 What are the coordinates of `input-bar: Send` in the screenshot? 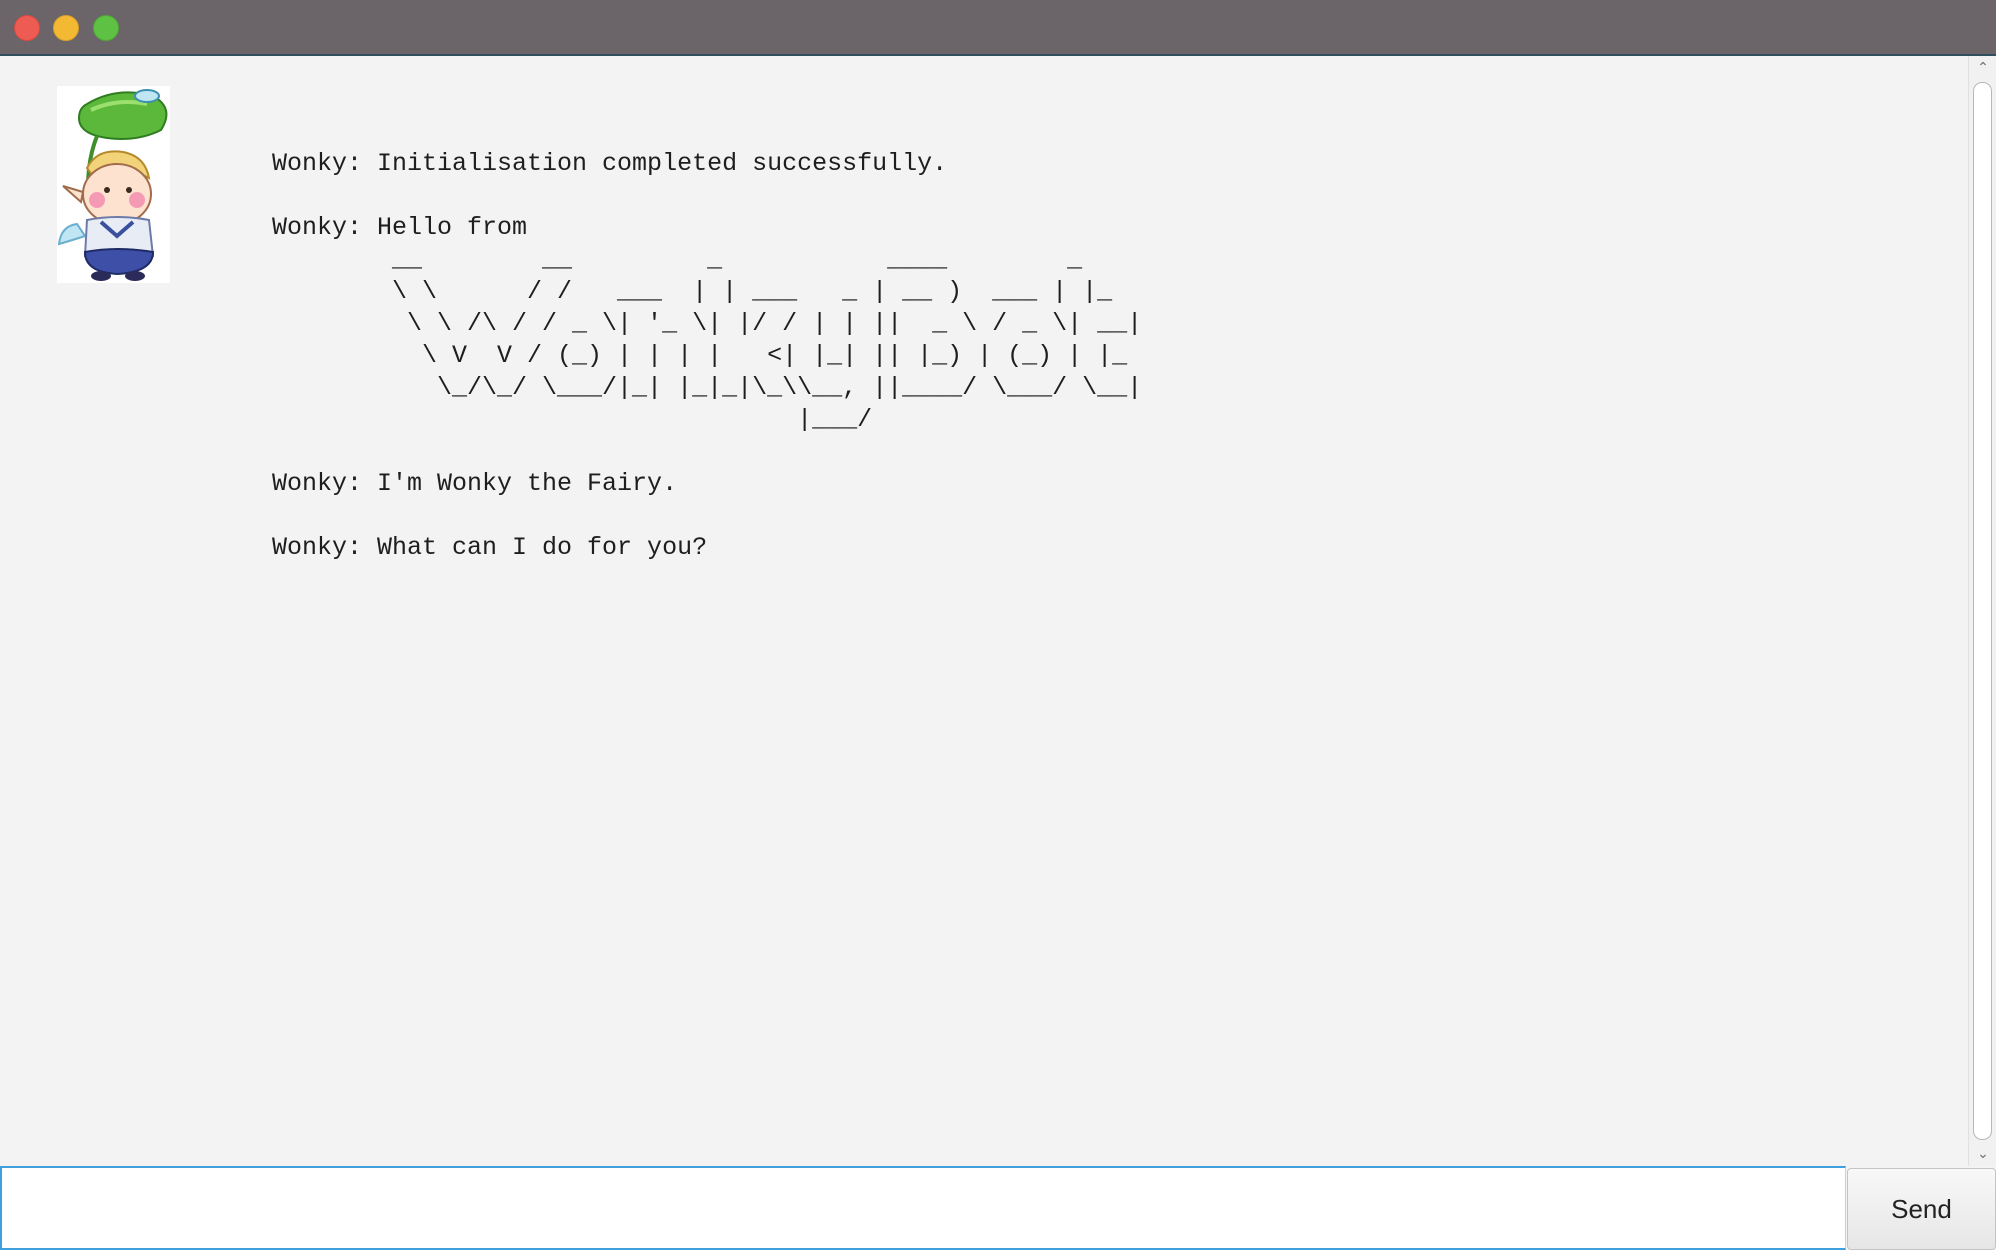 It's located at (998, 1208).